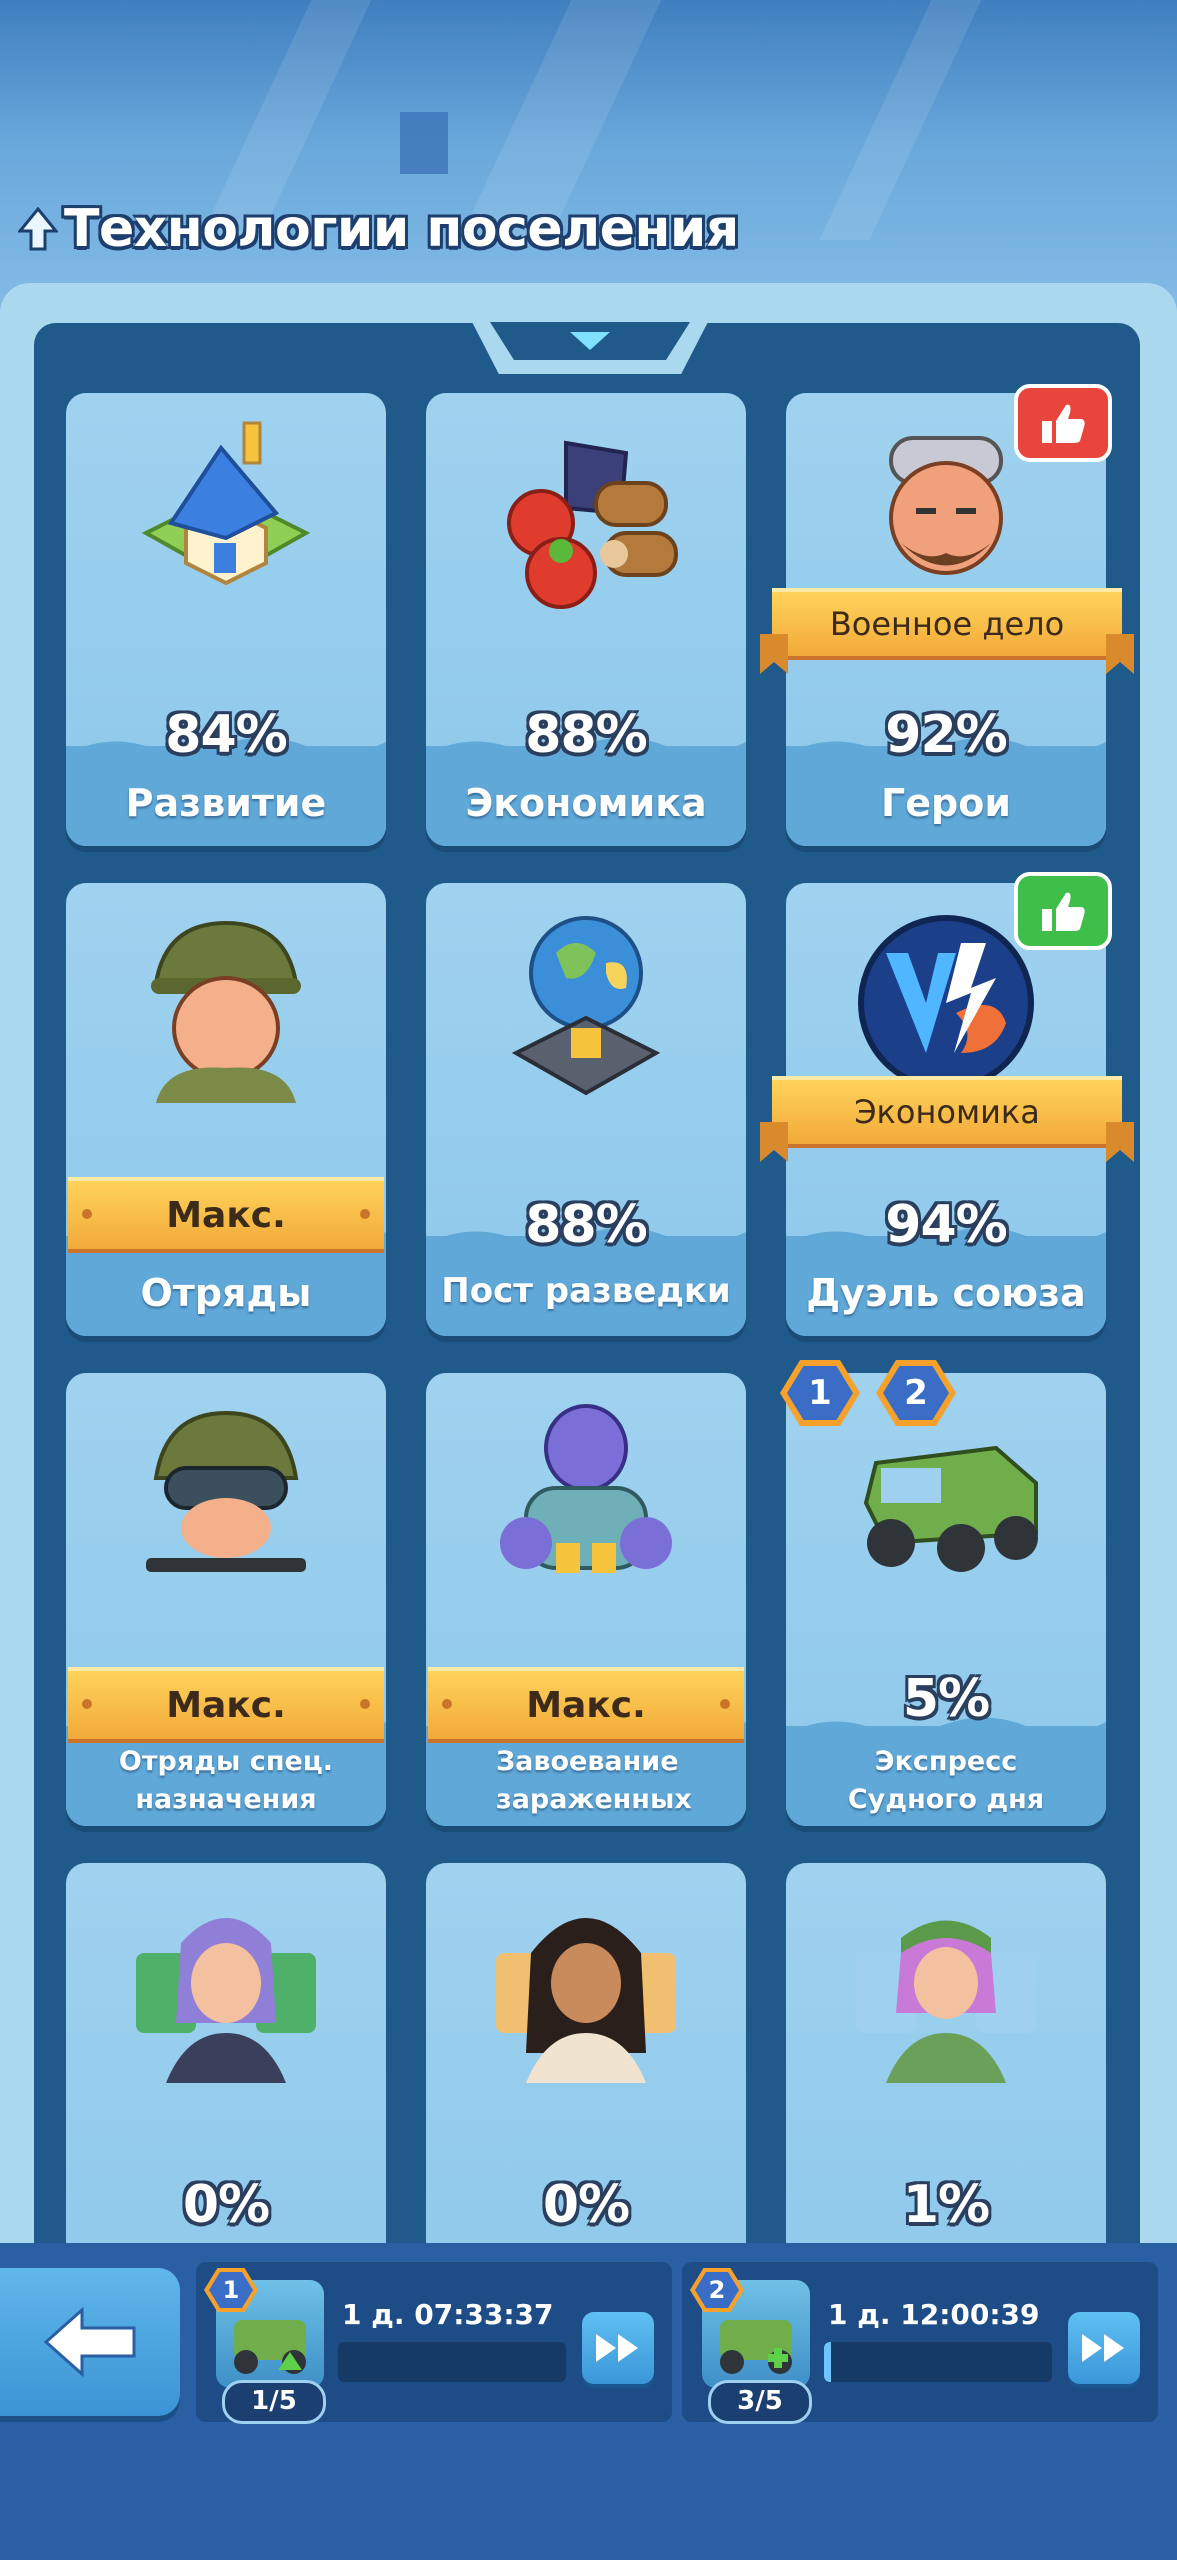  Describe the element at coordinates (946, 1293) in the screenshot. I see `tech-label: Дуэль союза` at that location.